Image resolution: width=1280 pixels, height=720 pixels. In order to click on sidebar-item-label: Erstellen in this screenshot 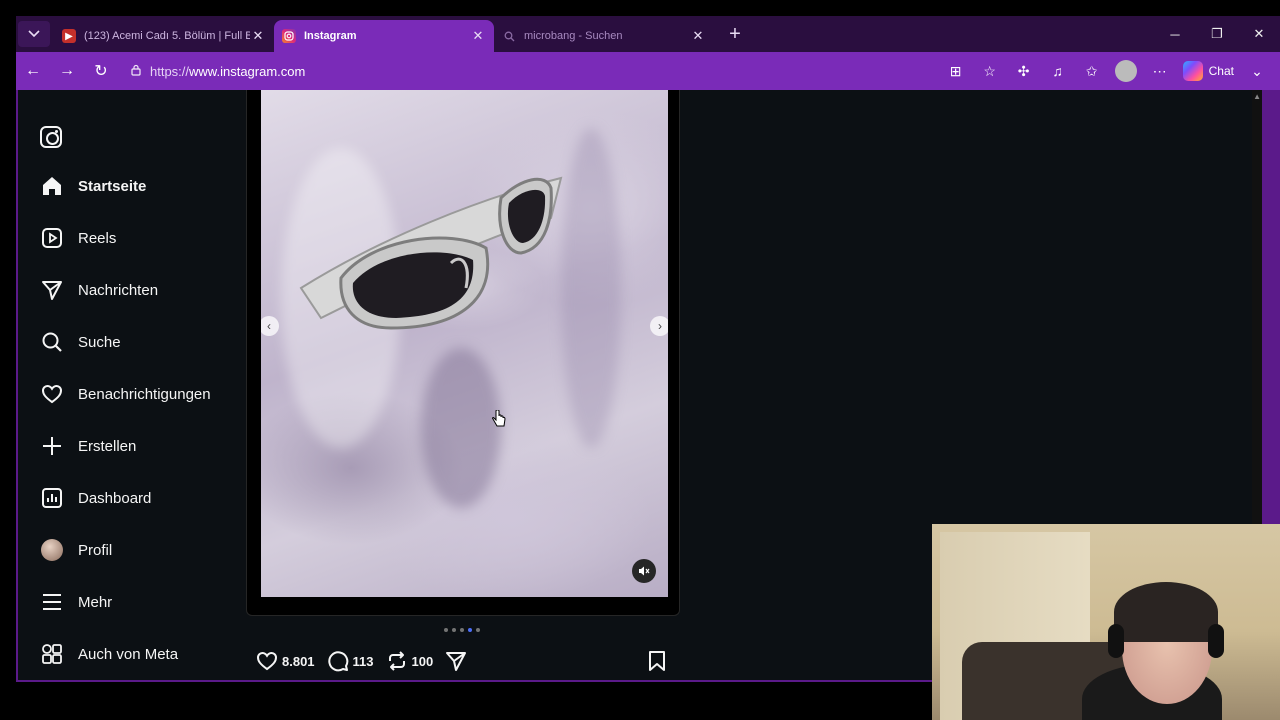, I will do `click(107, 446)`.